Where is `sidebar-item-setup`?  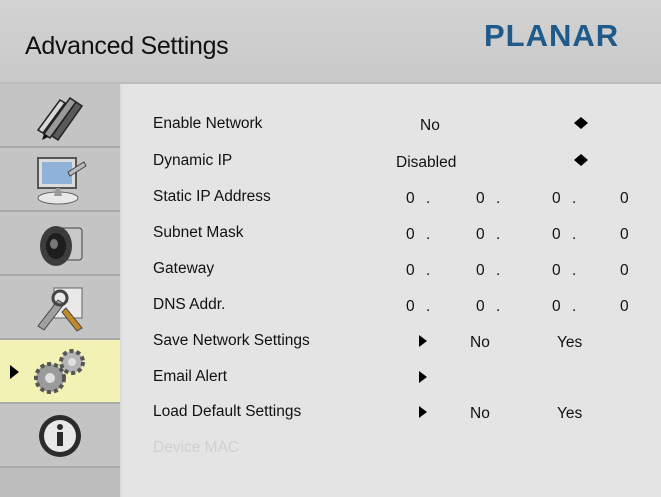 sidebar-item-setup is located at coordinates (60, 308).